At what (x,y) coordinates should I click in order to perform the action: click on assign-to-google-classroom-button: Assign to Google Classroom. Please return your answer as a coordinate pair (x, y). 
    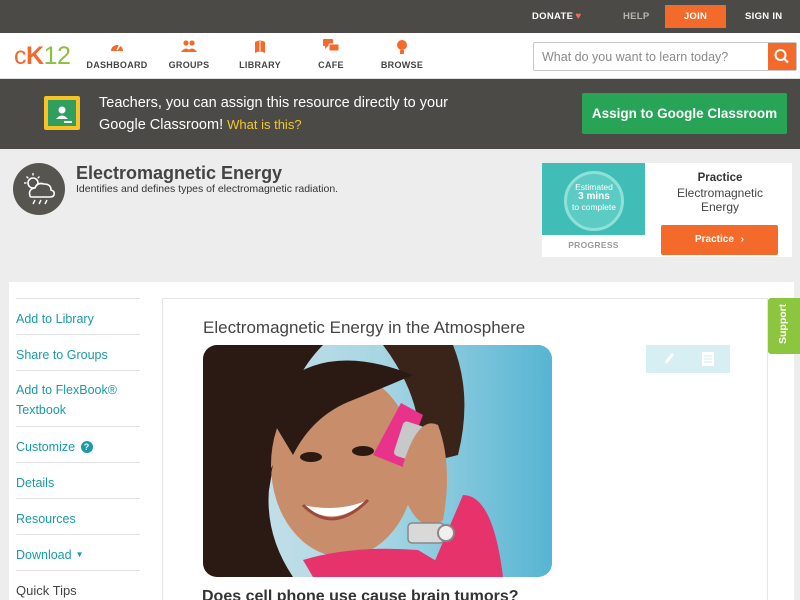
    Looking at the image, I should click on (684, 113).